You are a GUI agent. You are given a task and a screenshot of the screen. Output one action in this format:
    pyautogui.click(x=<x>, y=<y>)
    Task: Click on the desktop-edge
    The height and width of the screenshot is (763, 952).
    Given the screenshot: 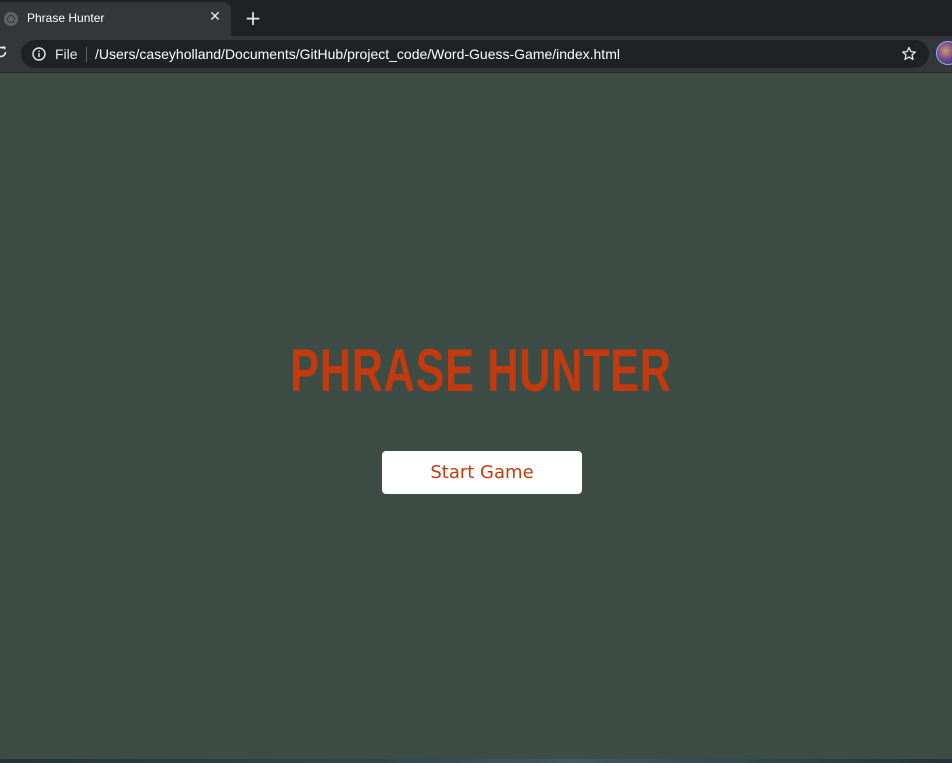 What is the action you would take?
    pyautogui.click(x=476, y=761)
    